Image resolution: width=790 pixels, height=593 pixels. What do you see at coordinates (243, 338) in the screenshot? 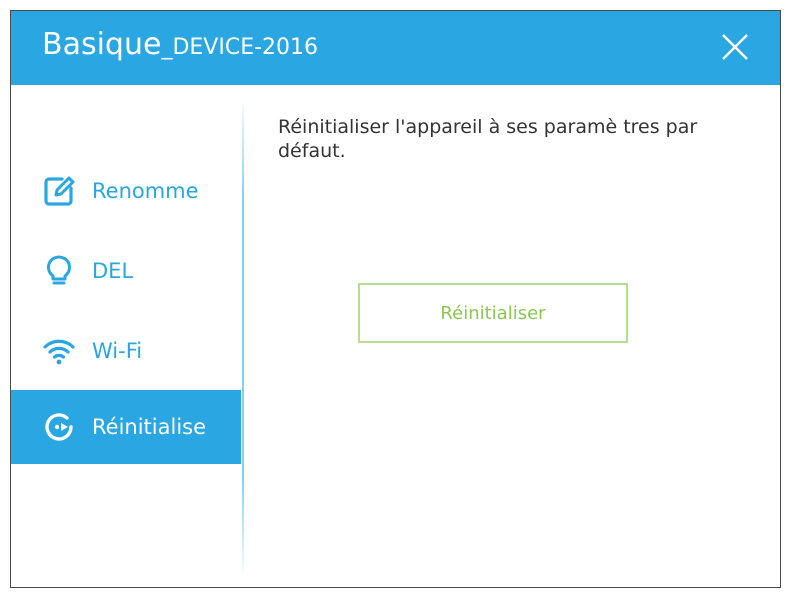
I see `sidebar-divider` at bounding box center [243, 338].